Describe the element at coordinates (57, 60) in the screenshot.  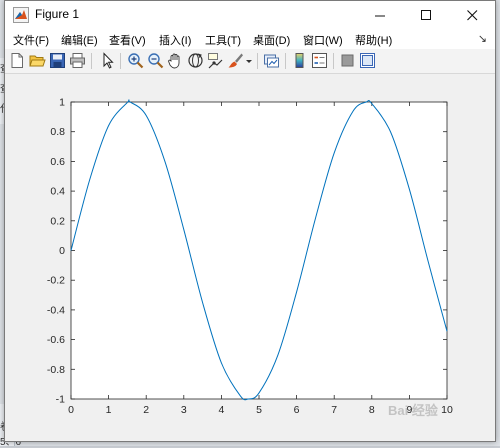
I see `save-icon` at that location.